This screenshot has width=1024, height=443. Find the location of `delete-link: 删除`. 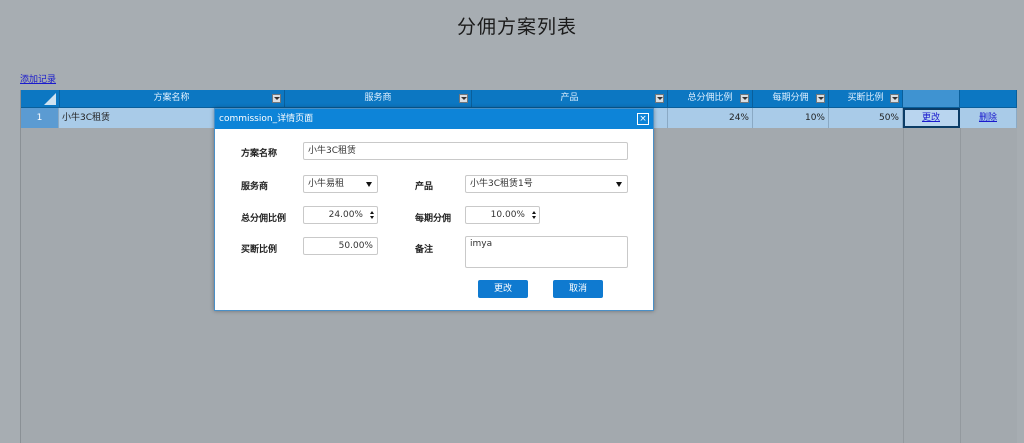

delete-link: 删除 is located at coordinates (988, 118).